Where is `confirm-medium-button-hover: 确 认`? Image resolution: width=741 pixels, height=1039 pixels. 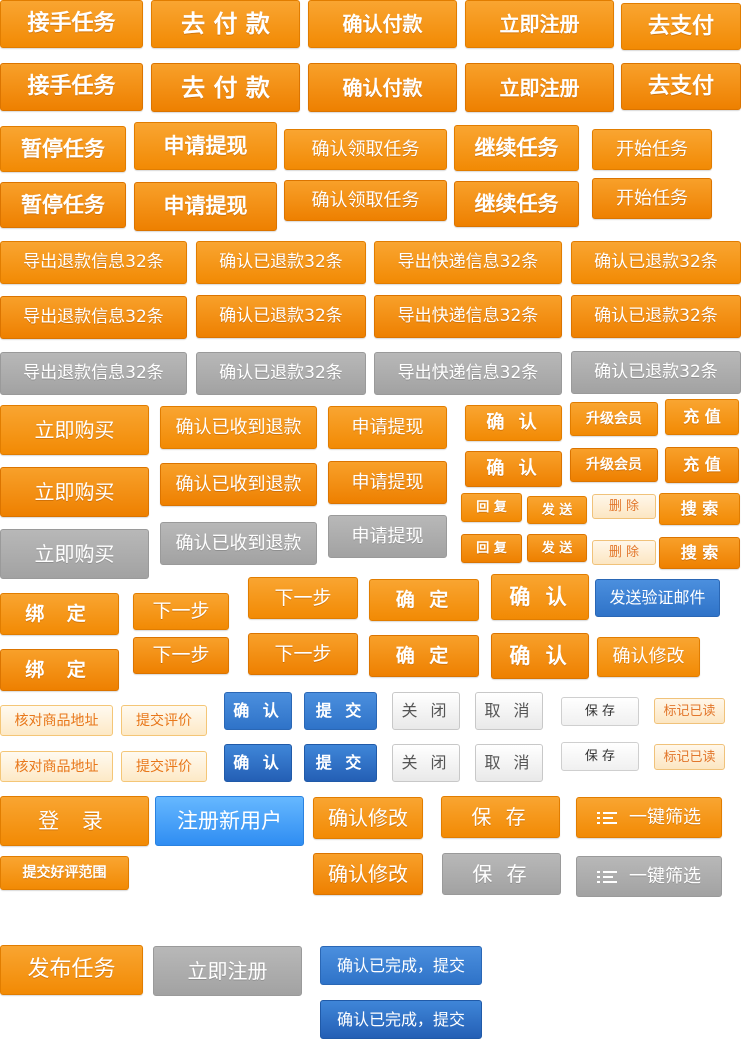 confirm-medium-button-hover: 确 认 is located at coordinates (513, 469).